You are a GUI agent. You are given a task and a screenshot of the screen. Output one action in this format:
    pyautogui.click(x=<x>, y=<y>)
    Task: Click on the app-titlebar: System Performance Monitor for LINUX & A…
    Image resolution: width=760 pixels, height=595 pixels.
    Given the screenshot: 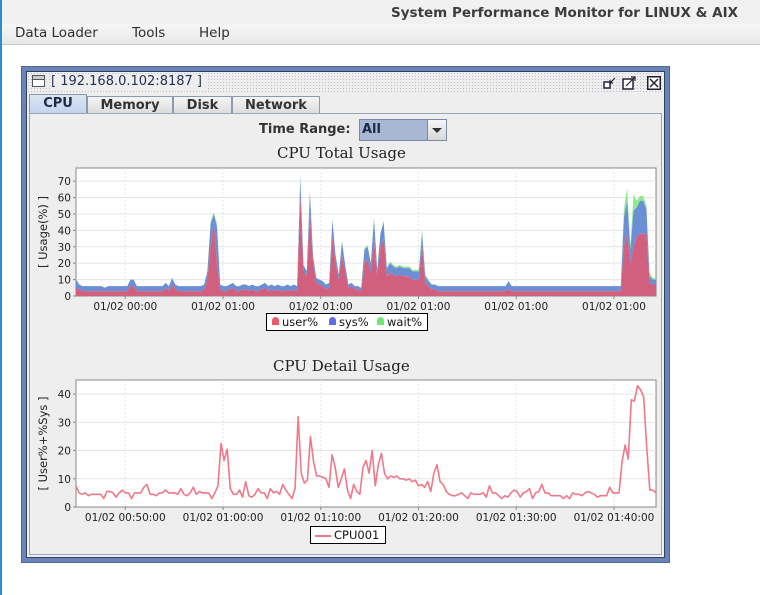 What is the action you would take?
    pyautogui.click(x=381, y=12)
    